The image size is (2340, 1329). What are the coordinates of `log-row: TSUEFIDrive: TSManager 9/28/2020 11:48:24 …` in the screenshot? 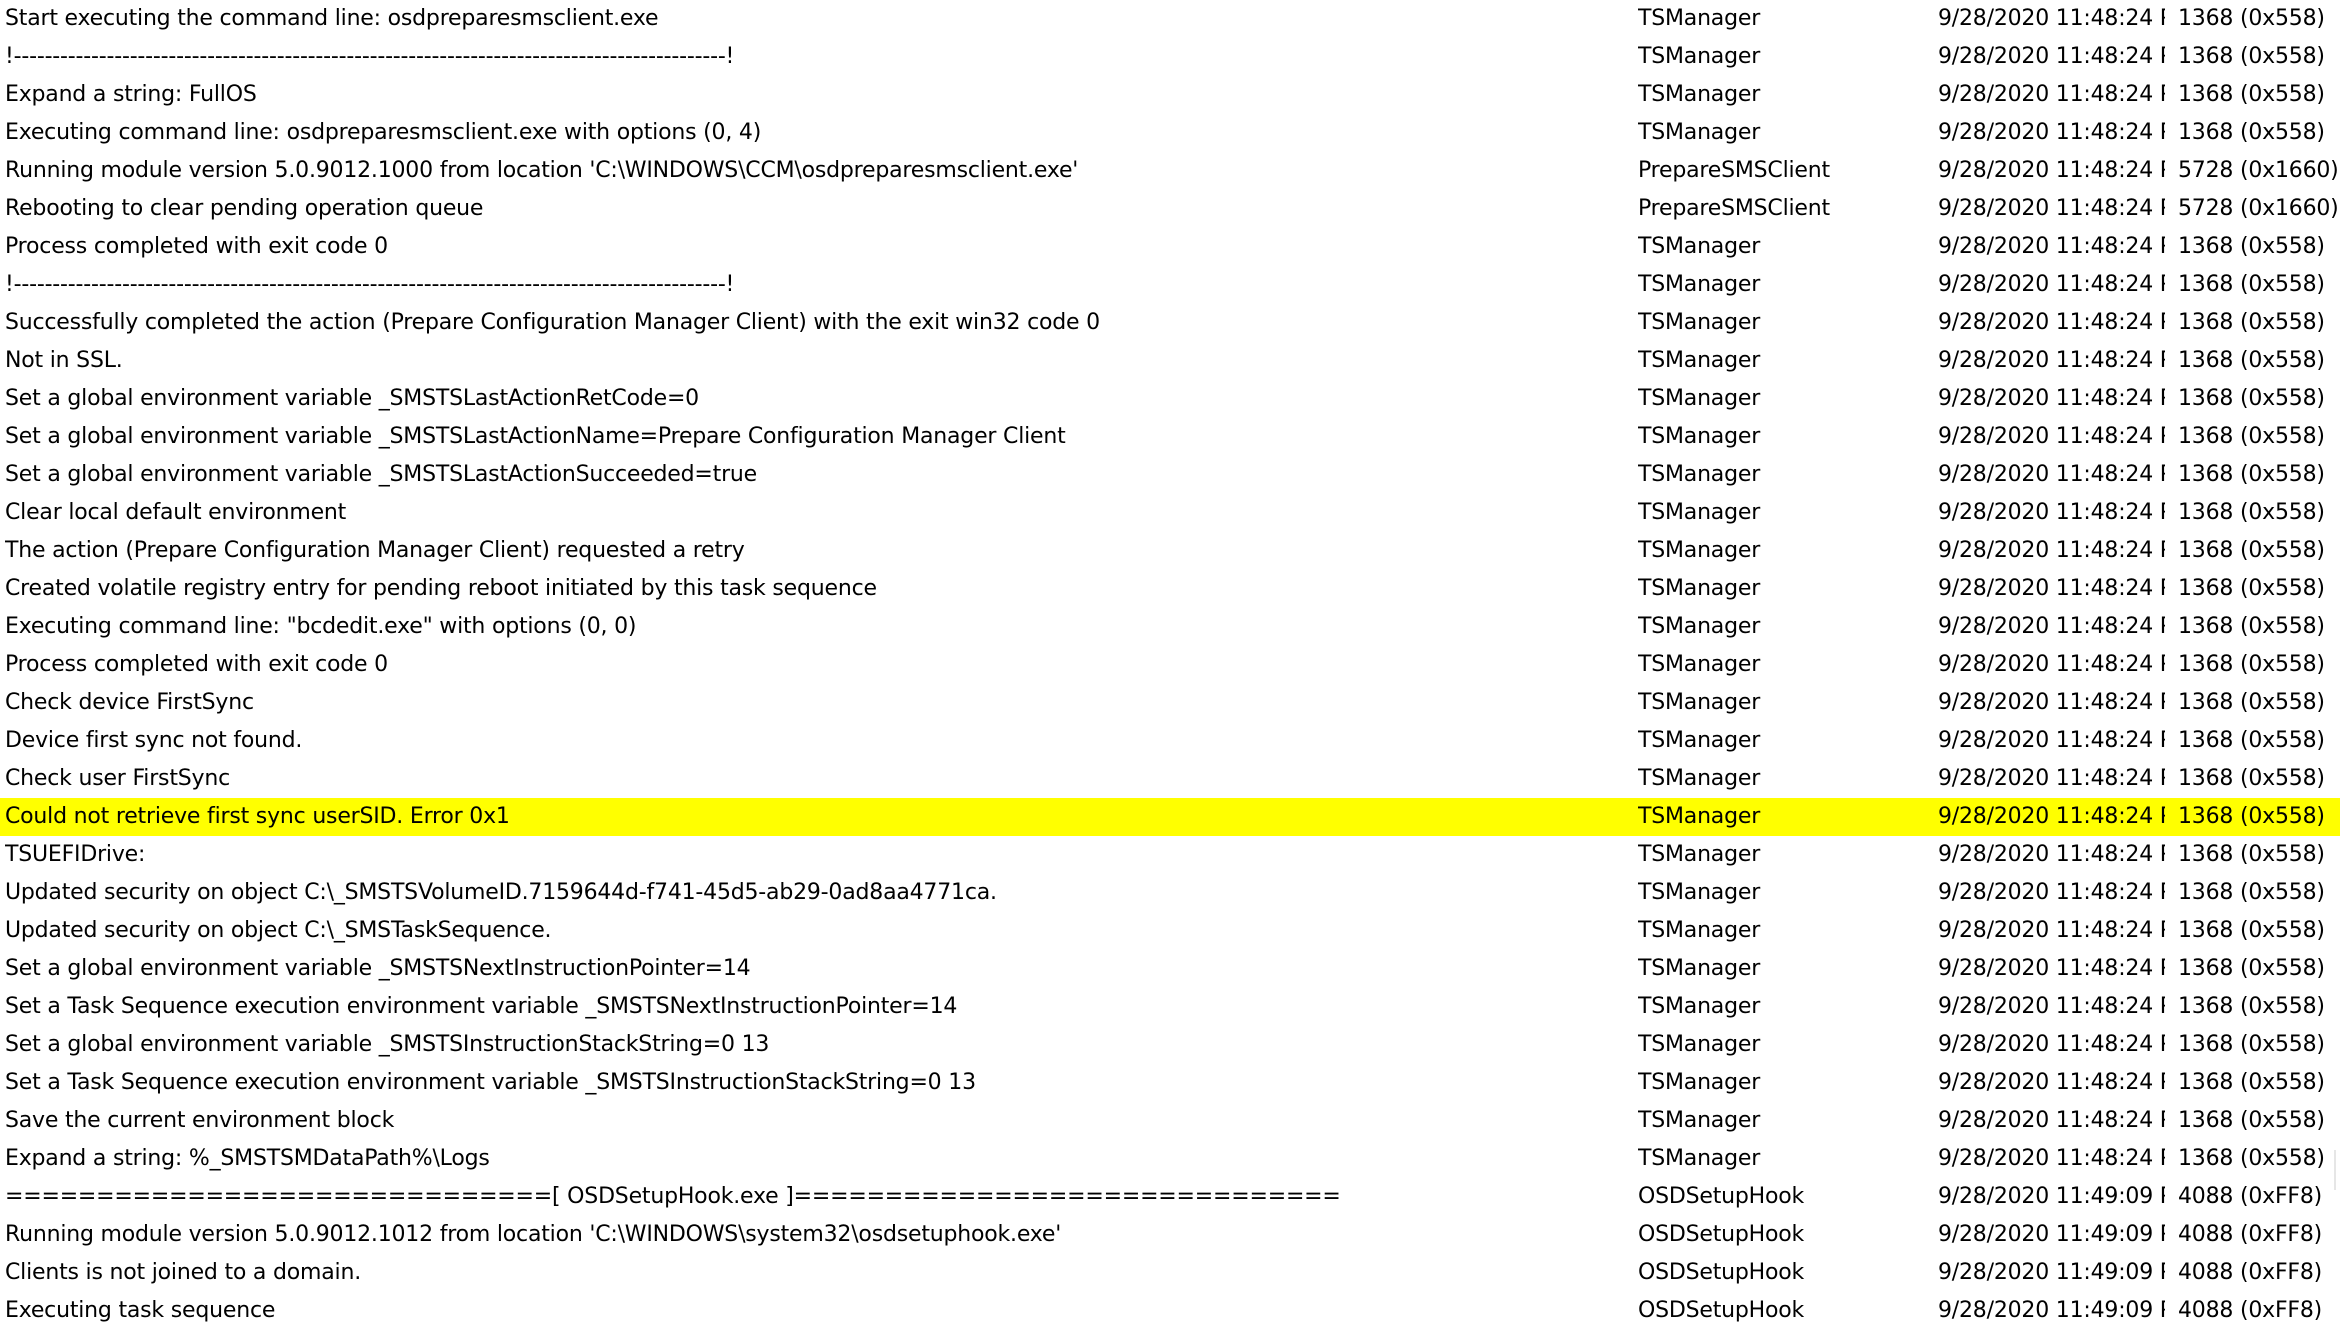 It's located at (1170, 855).